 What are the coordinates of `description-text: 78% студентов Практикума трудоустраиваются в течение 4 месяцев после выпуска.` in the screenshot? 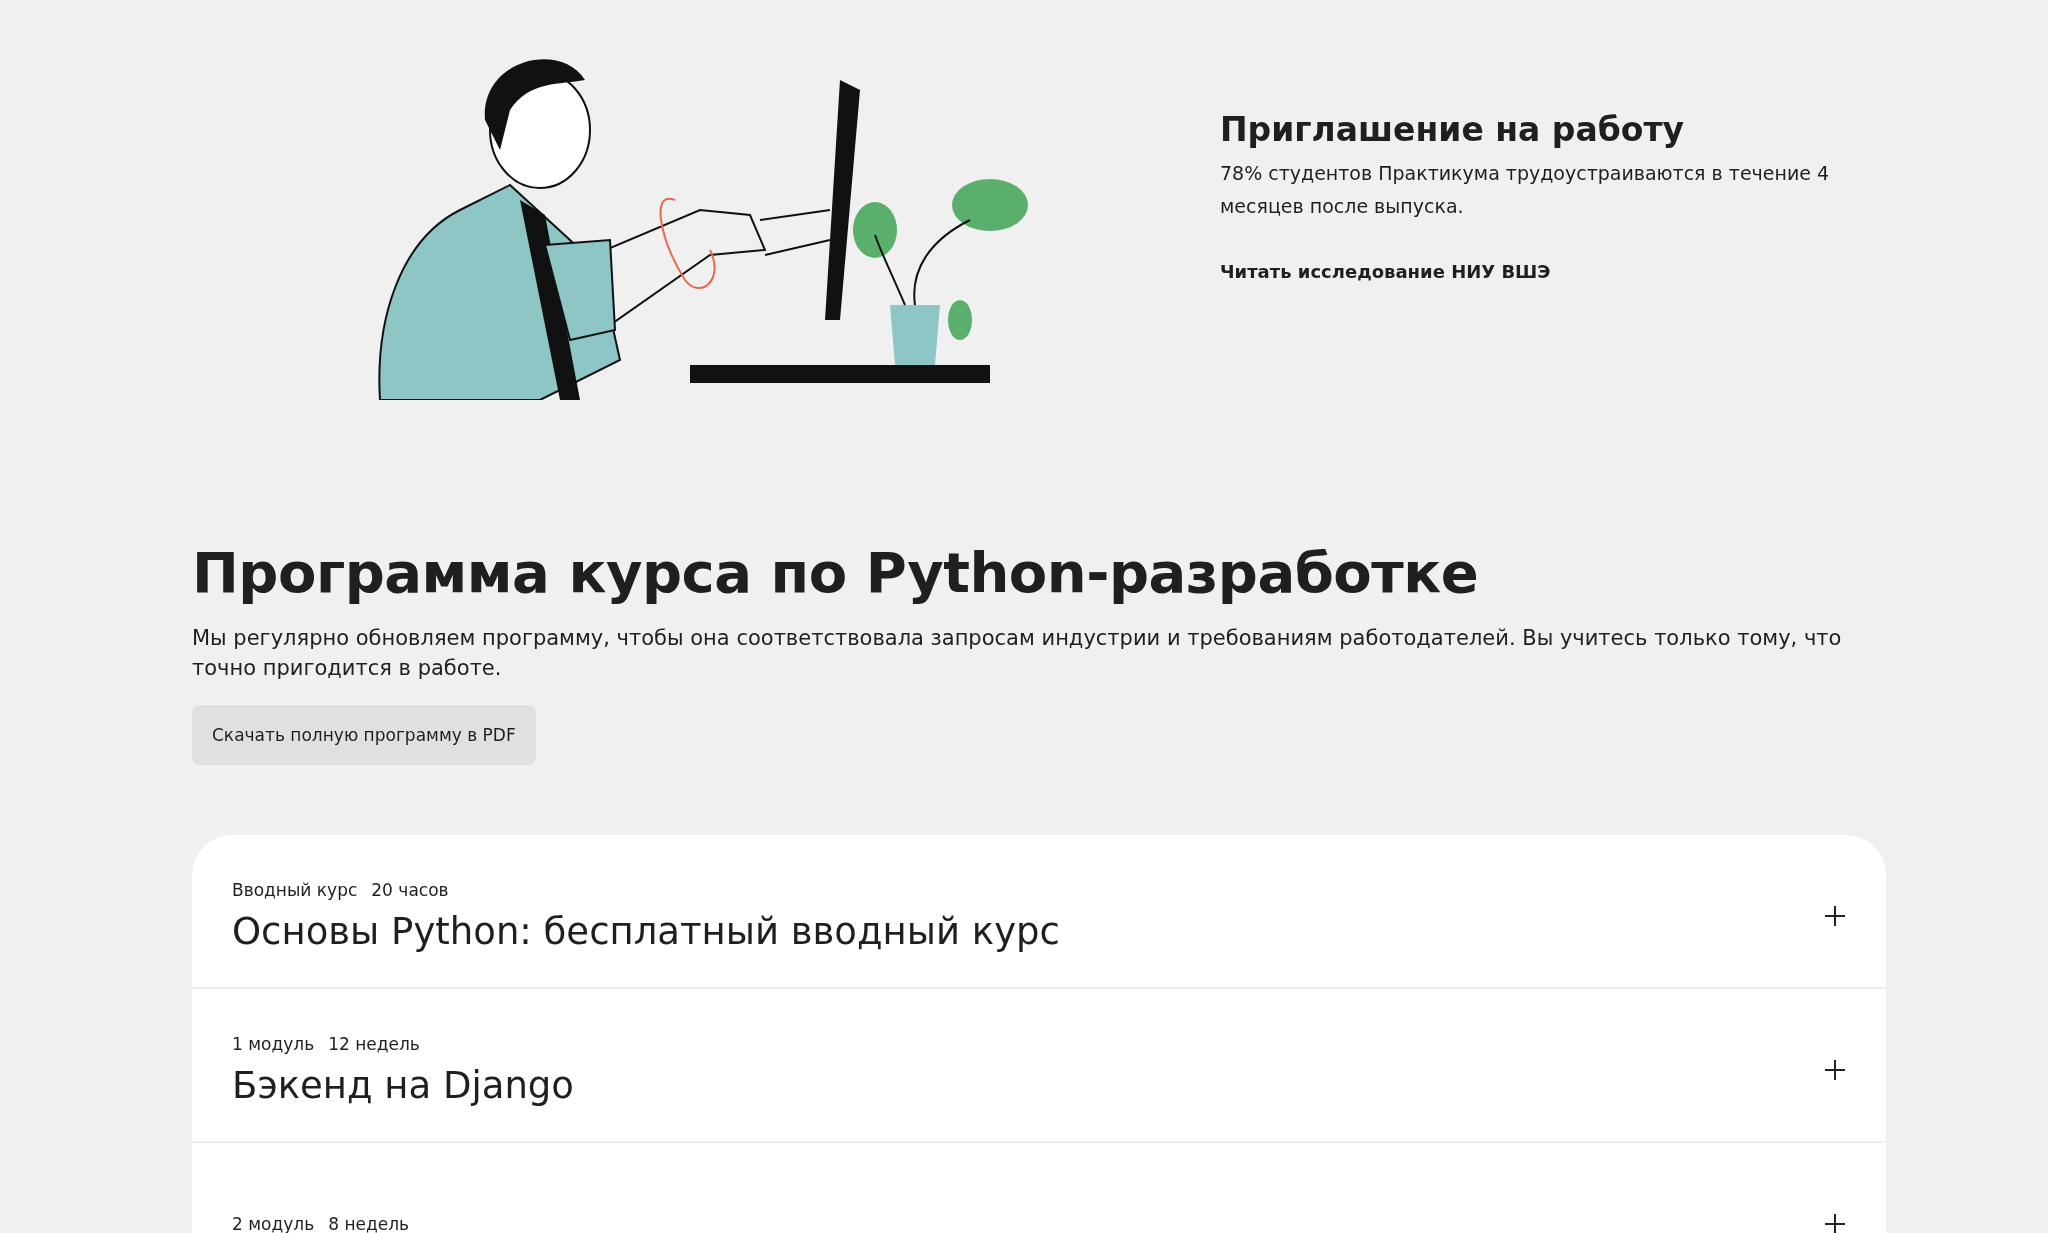 It's located at (1525, 190).